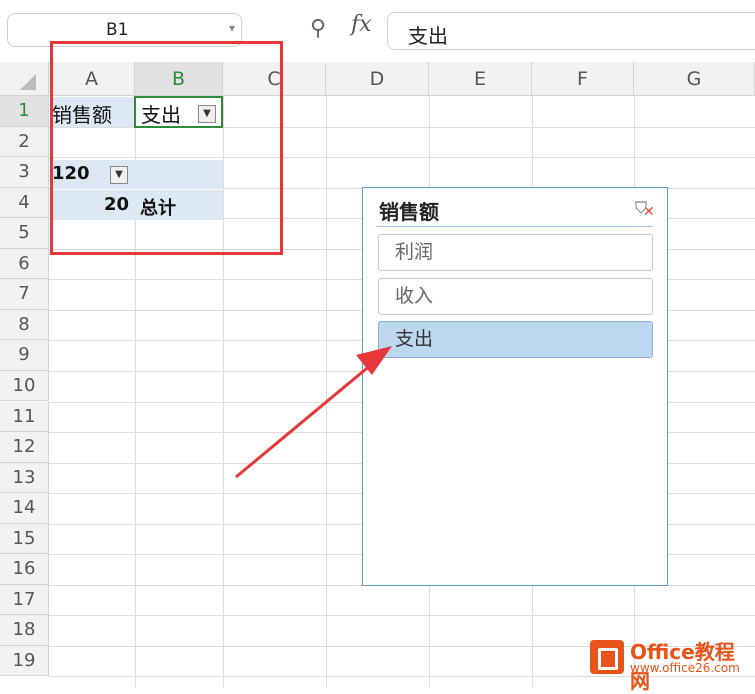  What do you see at coordinates (607, 657) in the screenshot?
I see `office-logo-icon` at bounding box center [607, 657].